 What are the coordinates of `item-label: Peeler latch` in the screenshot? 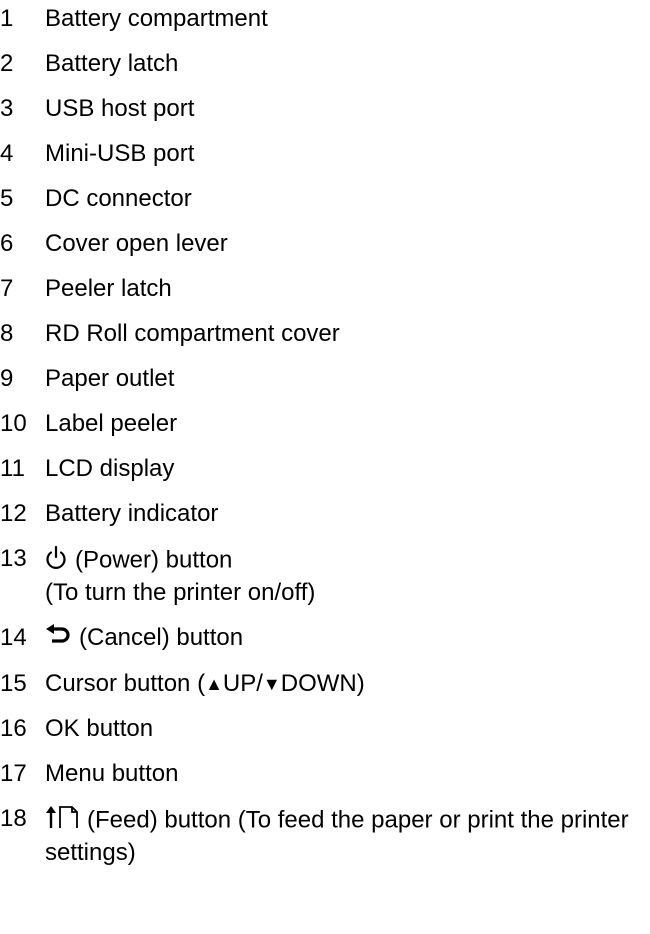 It's located at (108, 288).